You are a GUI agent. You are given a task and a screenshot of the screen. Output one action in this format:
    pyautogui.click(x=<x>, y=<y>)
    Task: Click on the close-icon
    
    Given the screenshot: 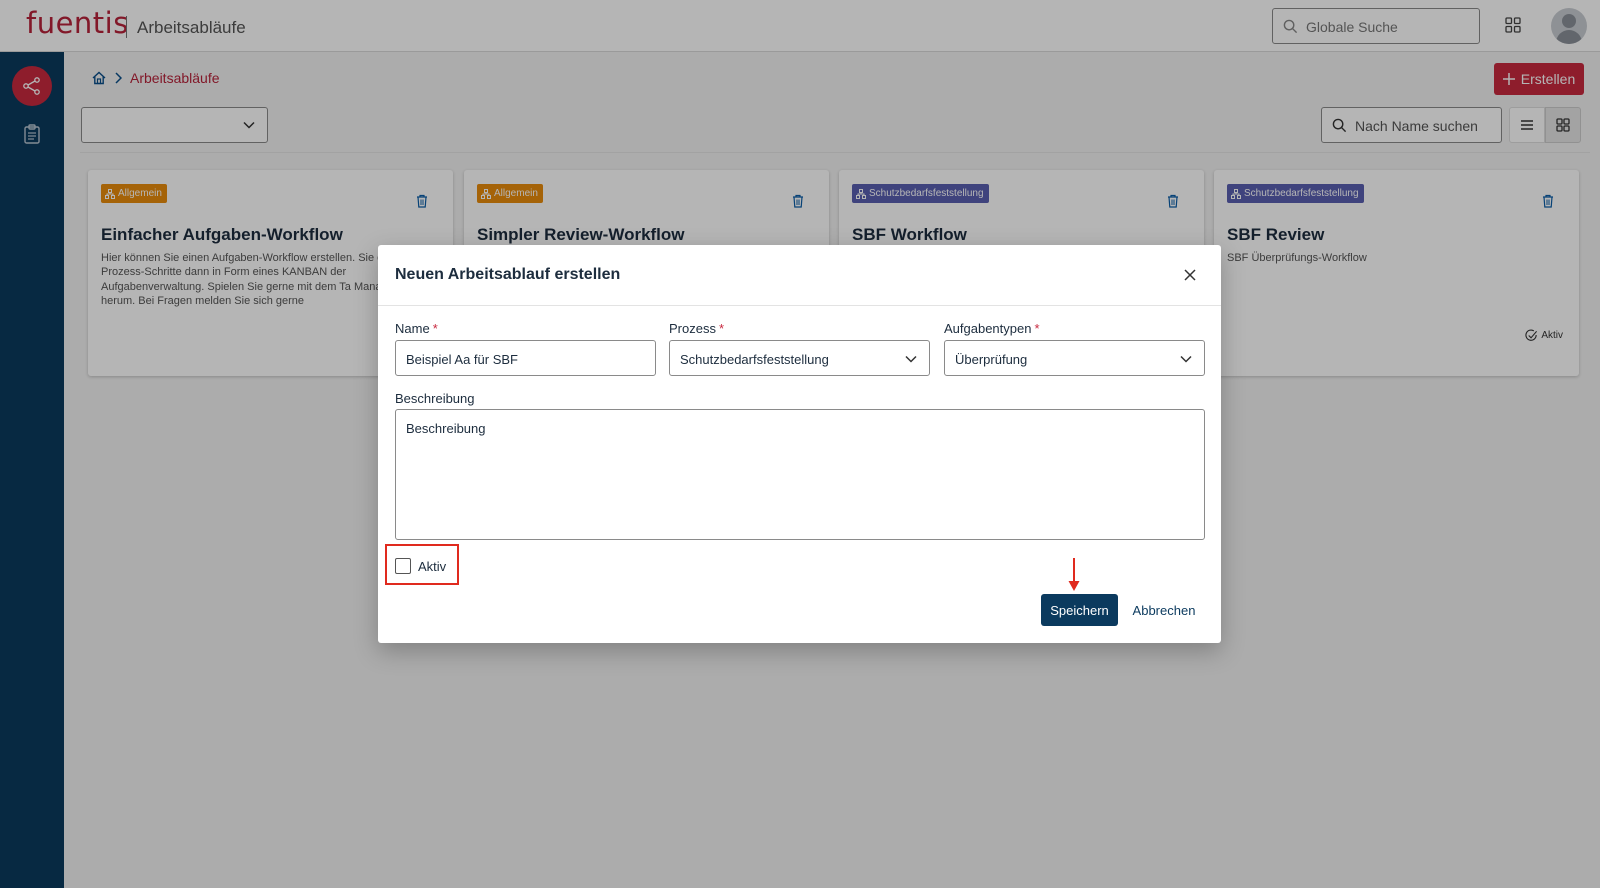 What is the action you would take?
    pyautogui.click(x=1190, y=275)
    